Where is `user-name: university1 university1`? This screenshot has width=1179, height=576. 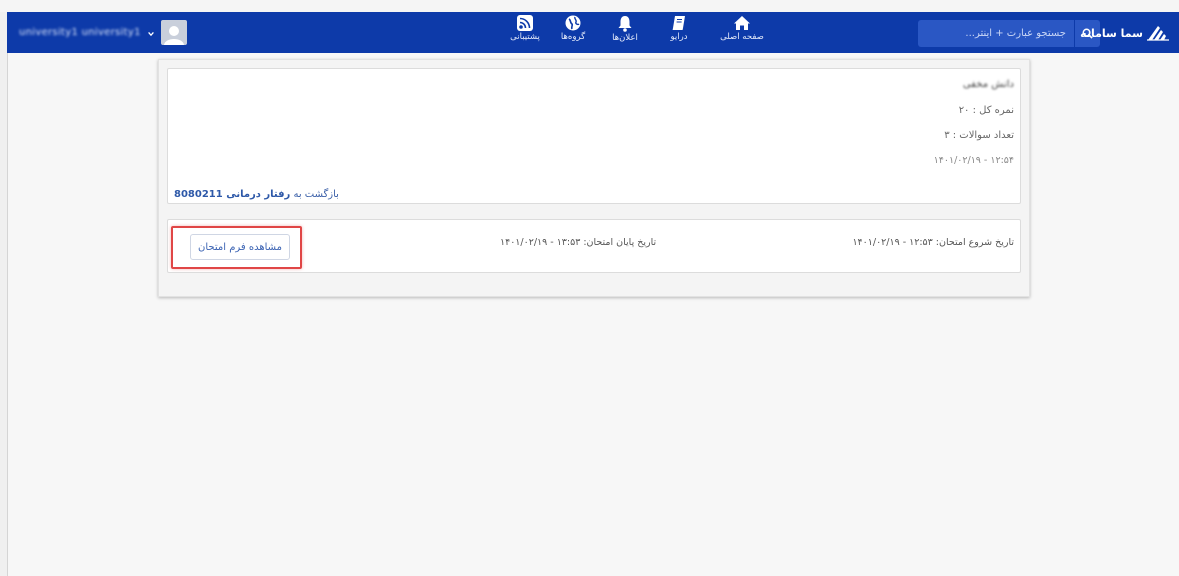
user-name: university1 university1 is located at coordinates (80, 32).